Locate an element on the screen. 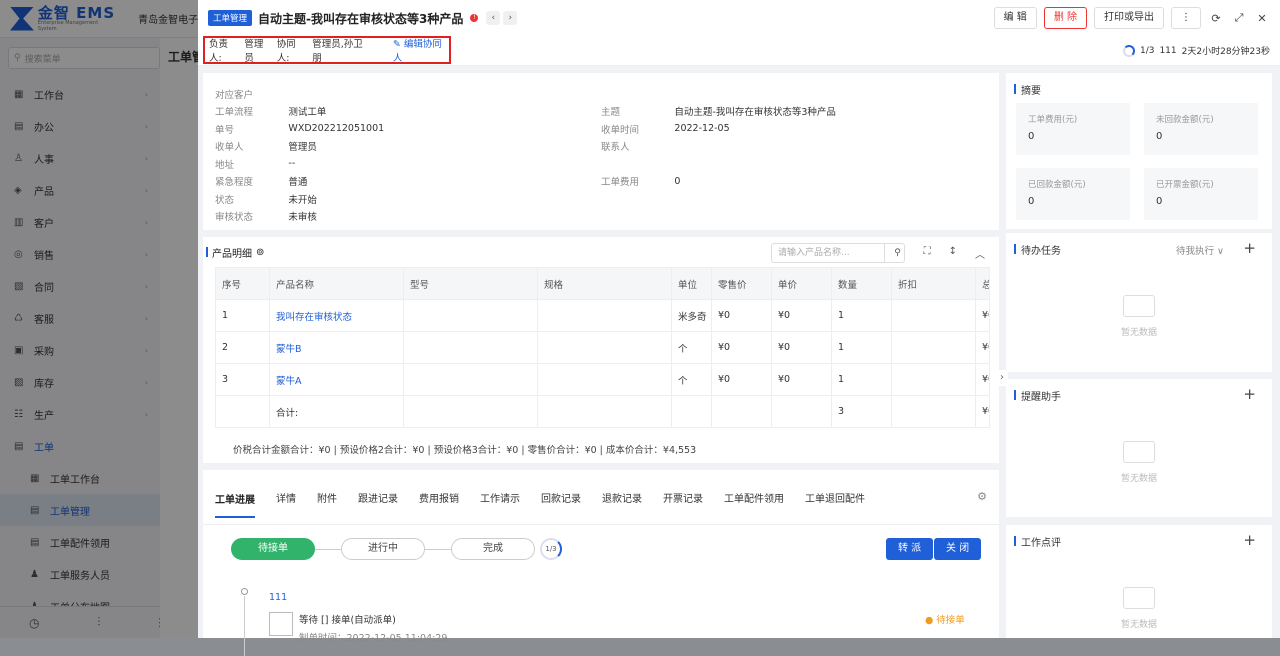 The height and width of the screenshot is (656, 1280). table-row: 3蒙牛A个¥0¥01¥0 is located at coordinates (602, 379).